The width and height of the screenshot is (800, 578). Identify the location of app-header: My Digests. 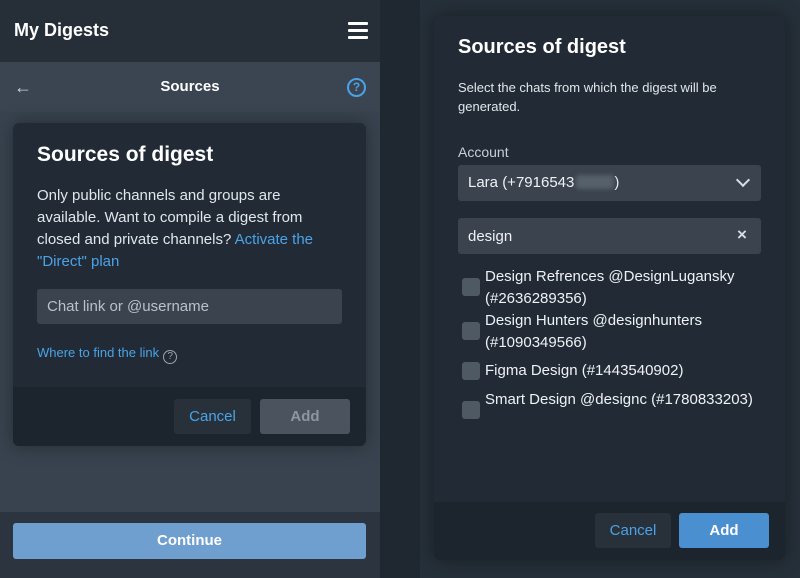
(190, 31).